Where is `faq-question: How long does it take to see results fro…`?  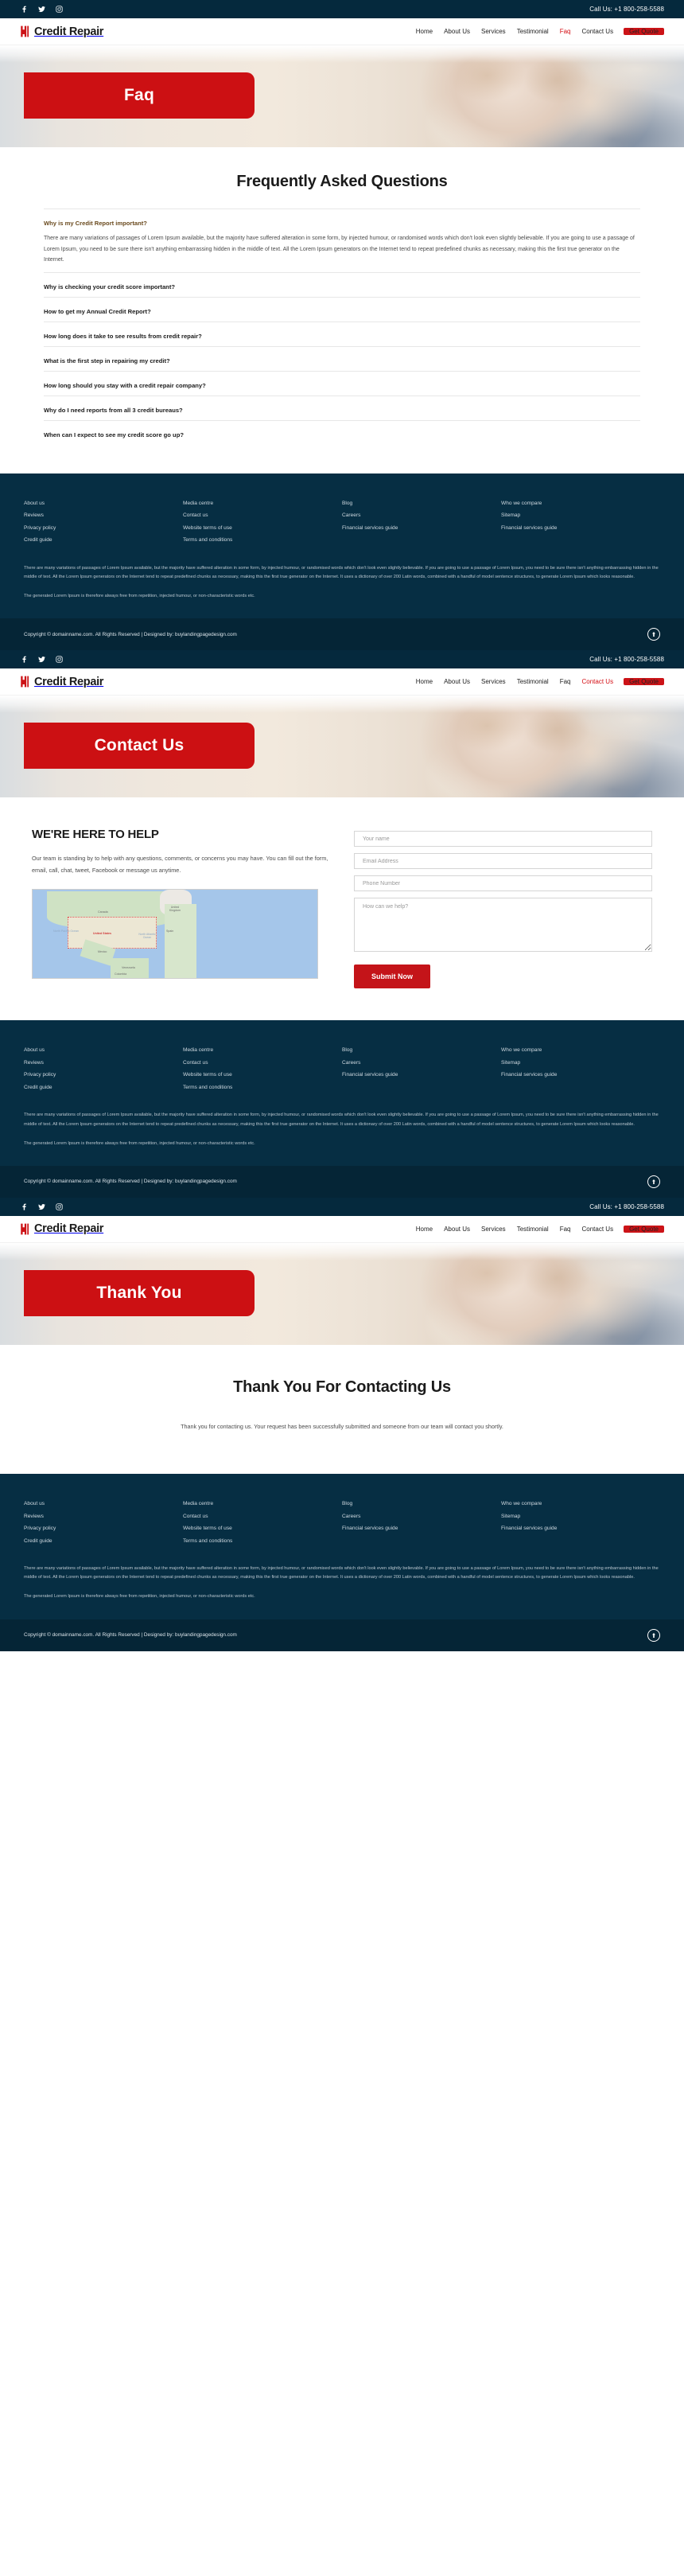 faq-question: How long does it take to see results fro… is located at coordinates (342, 334).